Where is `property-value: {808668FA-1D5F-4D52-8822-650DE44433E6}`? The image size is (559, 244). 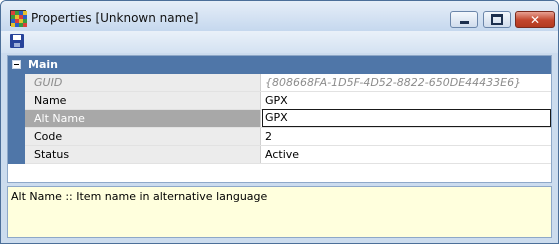 property-value: {808668FA-1D5F-4D52-8822-650DE44433E6} is located at coordinates (393, 82).